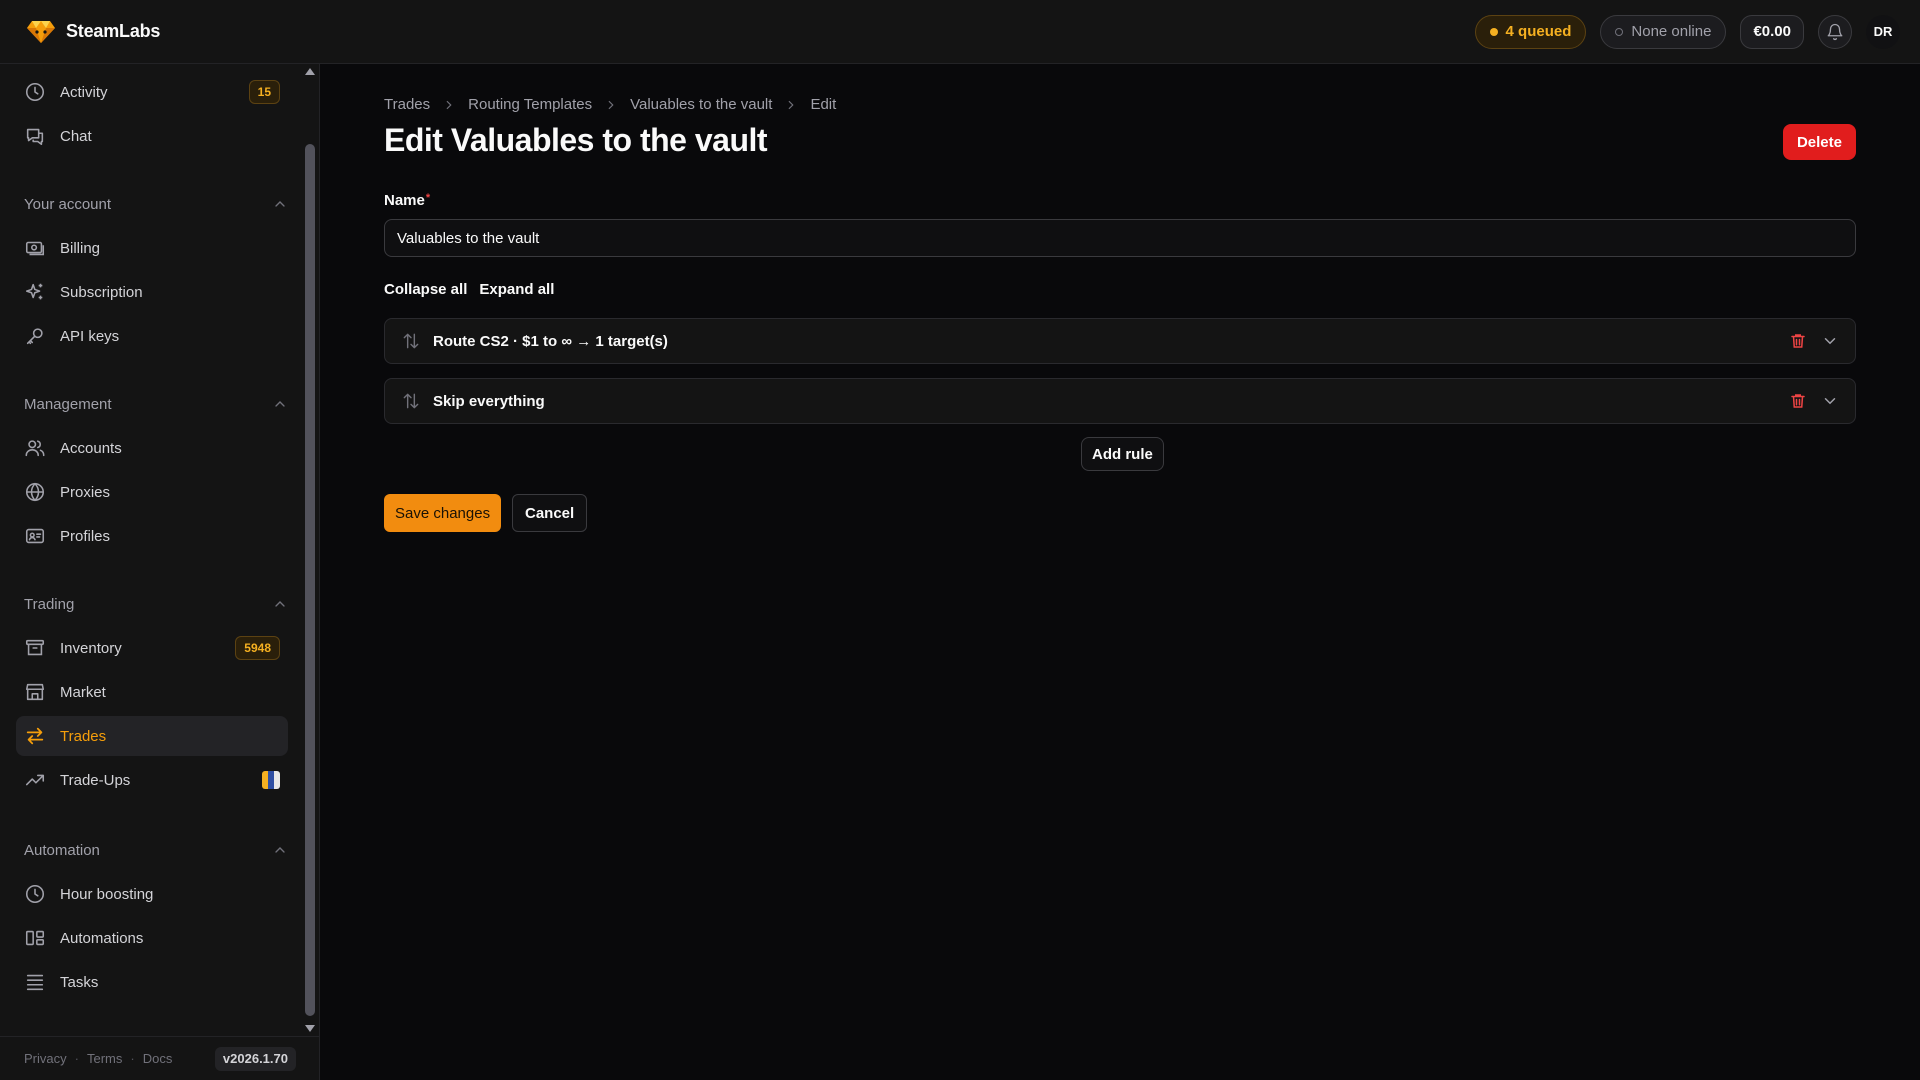 Image resolution: width=1920 pixels, height=1080 pixels. What do you see at coordinates (83, 692) in the screenshot?
I see `sidebar-item-label: Market` at bounding box center [83, 692].